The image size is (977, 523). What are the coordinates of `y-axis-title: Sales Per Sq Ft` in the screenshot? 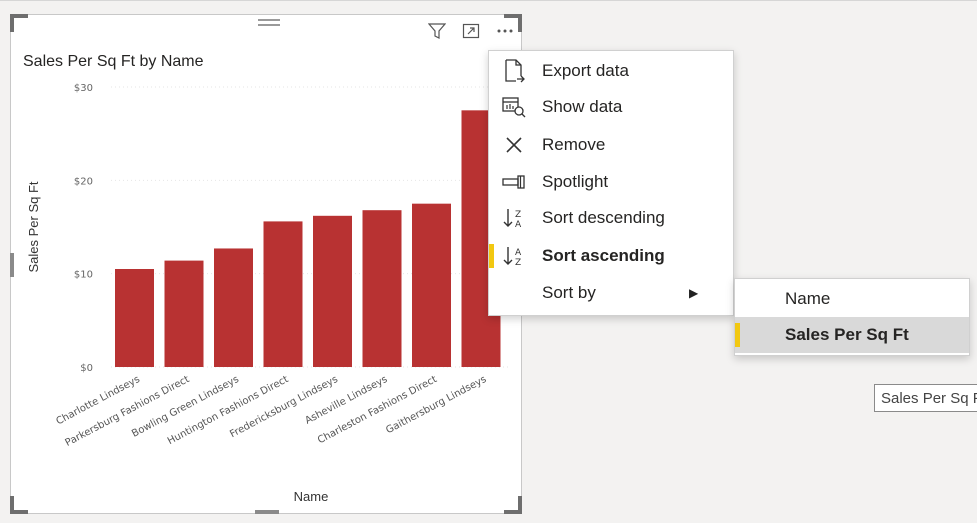 It's located at (33, 226).